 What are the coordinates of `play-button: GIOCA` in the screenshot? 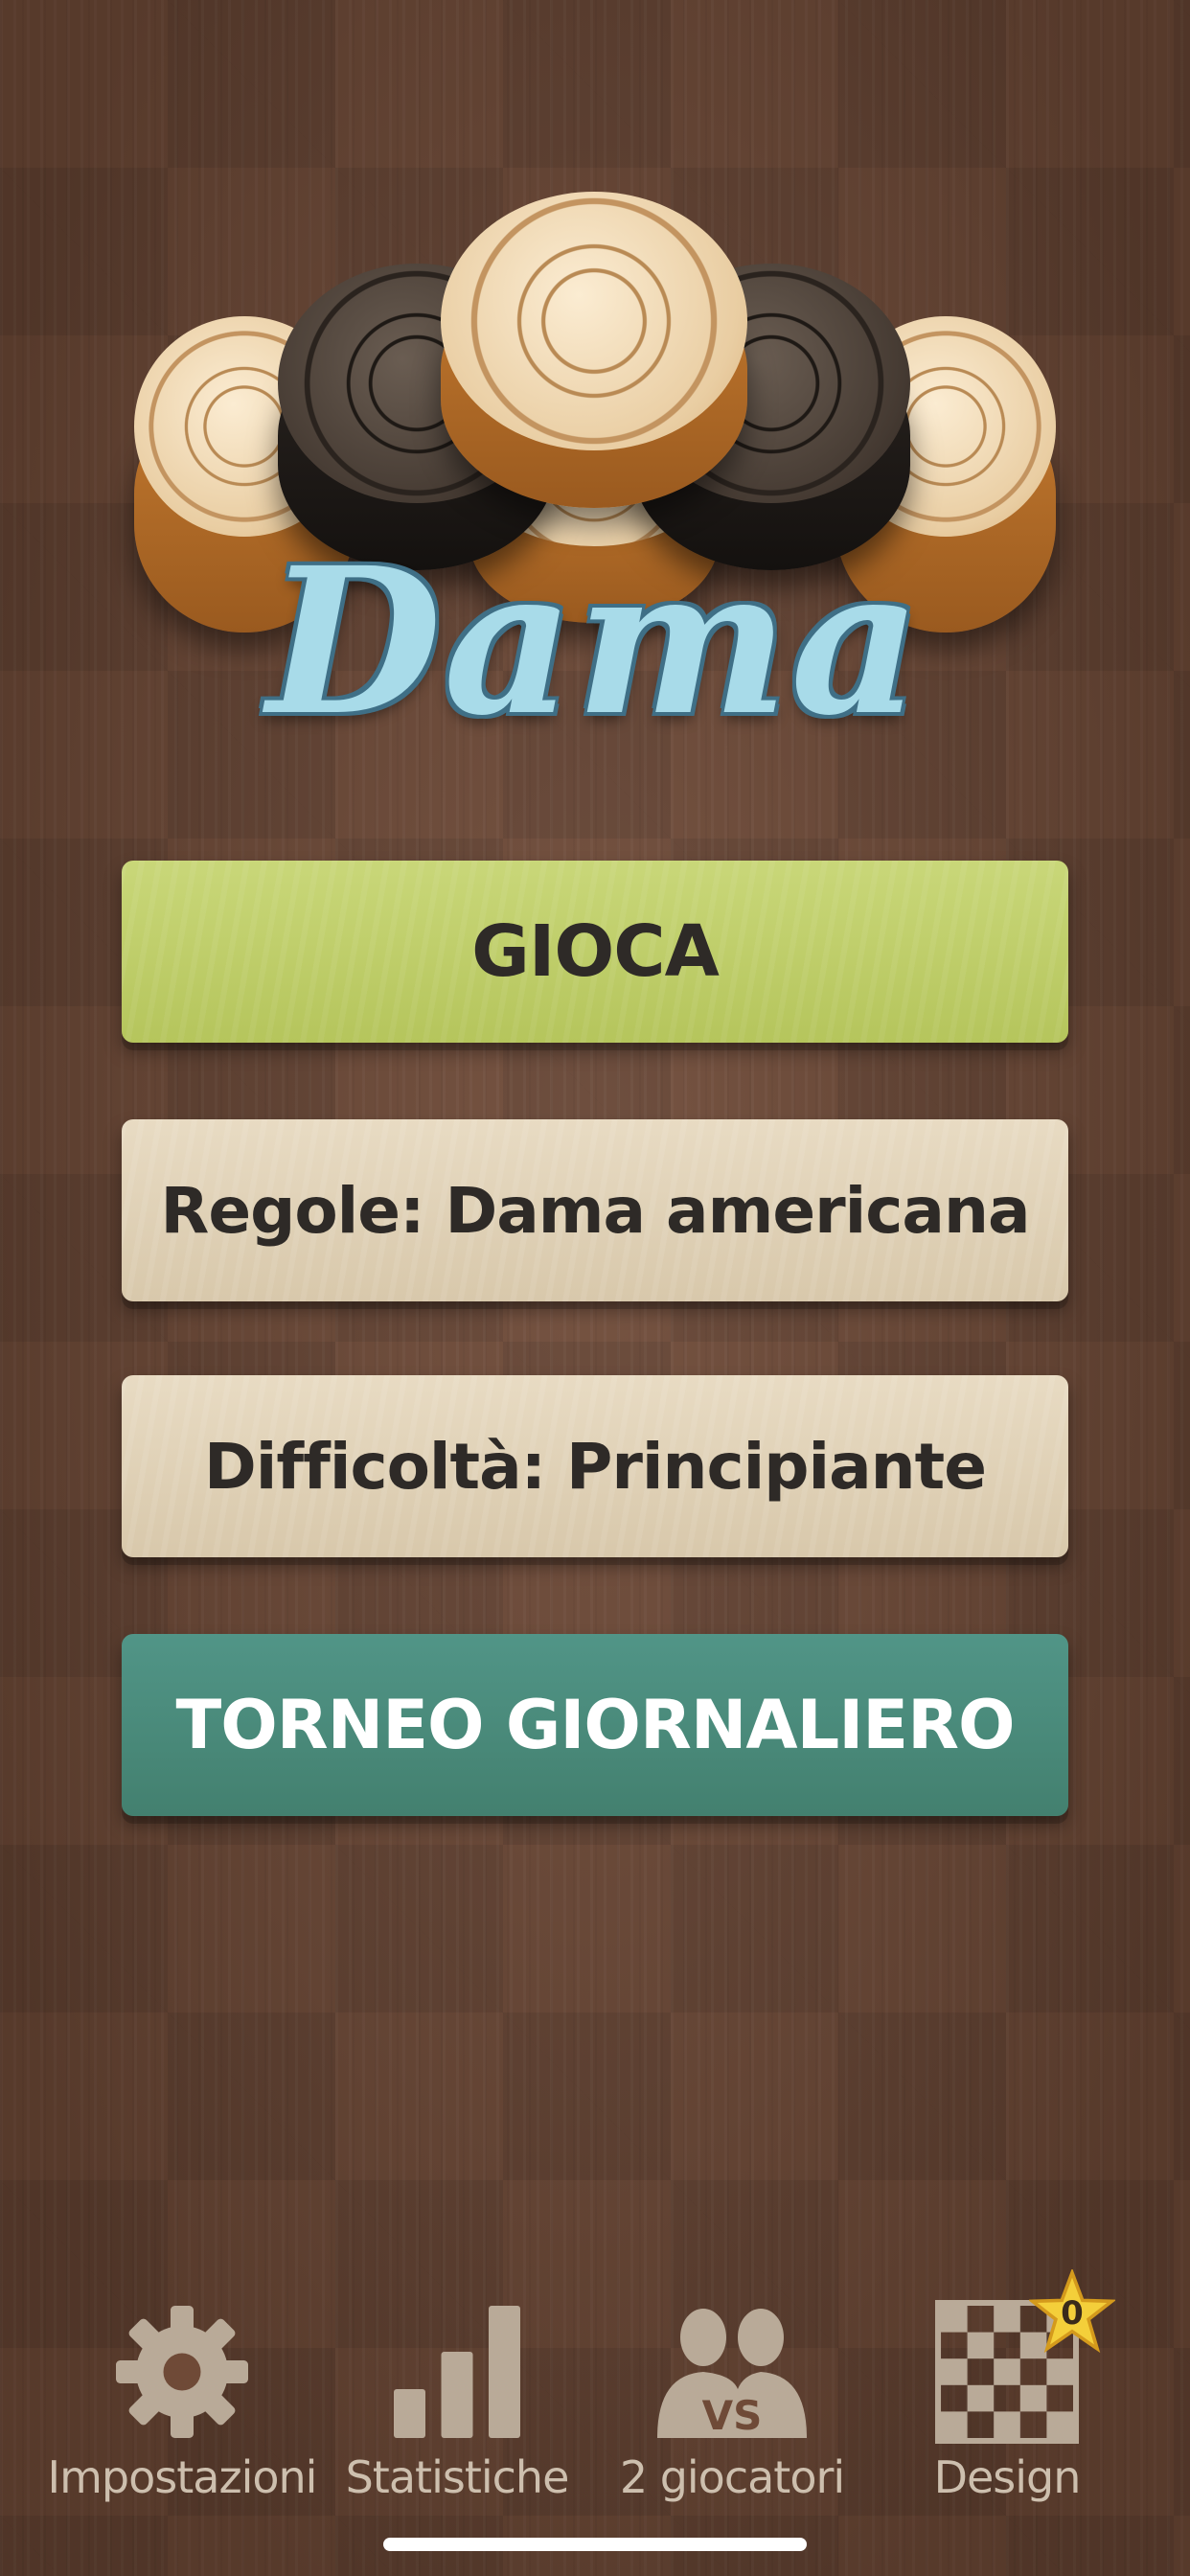 It's located at (595, 952).